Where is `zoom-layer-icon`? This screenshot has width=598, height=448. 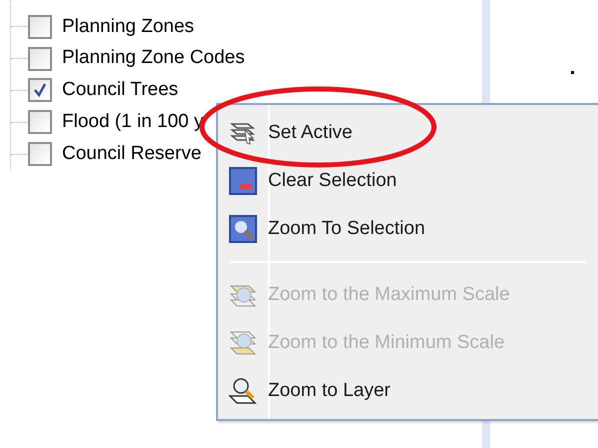
zoom-layer-icon is located at coordinates (243, 391).